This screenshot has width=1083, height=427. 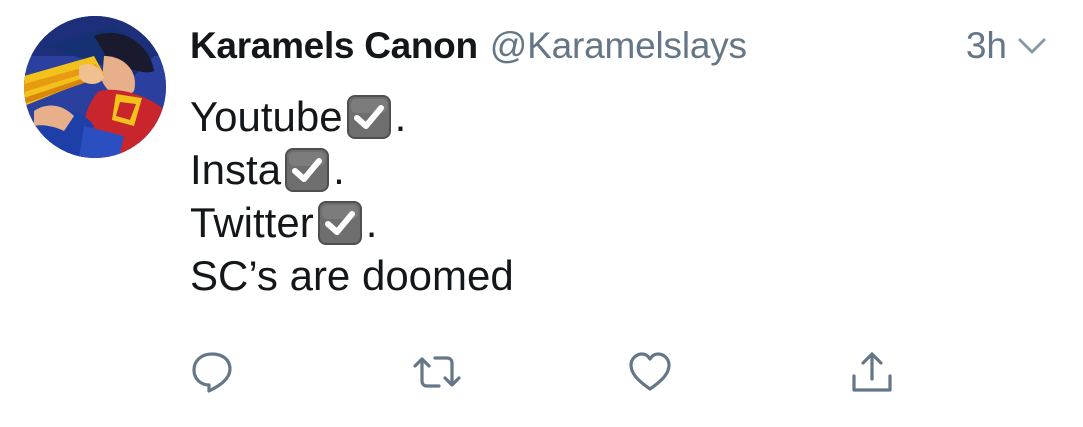 I want to click on tweet-line: Twitter ., so click(x=352, y=222).